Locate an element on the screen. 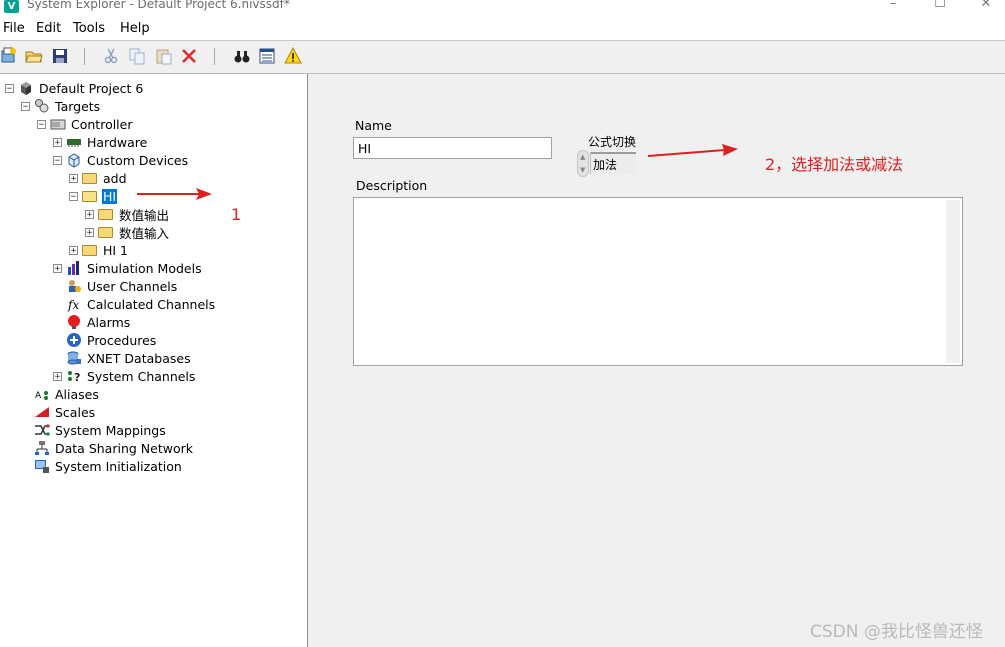 The width and height of the screenshot is (1005, 647). annotation-step-1: 1 is located at coordinates (236, 214).